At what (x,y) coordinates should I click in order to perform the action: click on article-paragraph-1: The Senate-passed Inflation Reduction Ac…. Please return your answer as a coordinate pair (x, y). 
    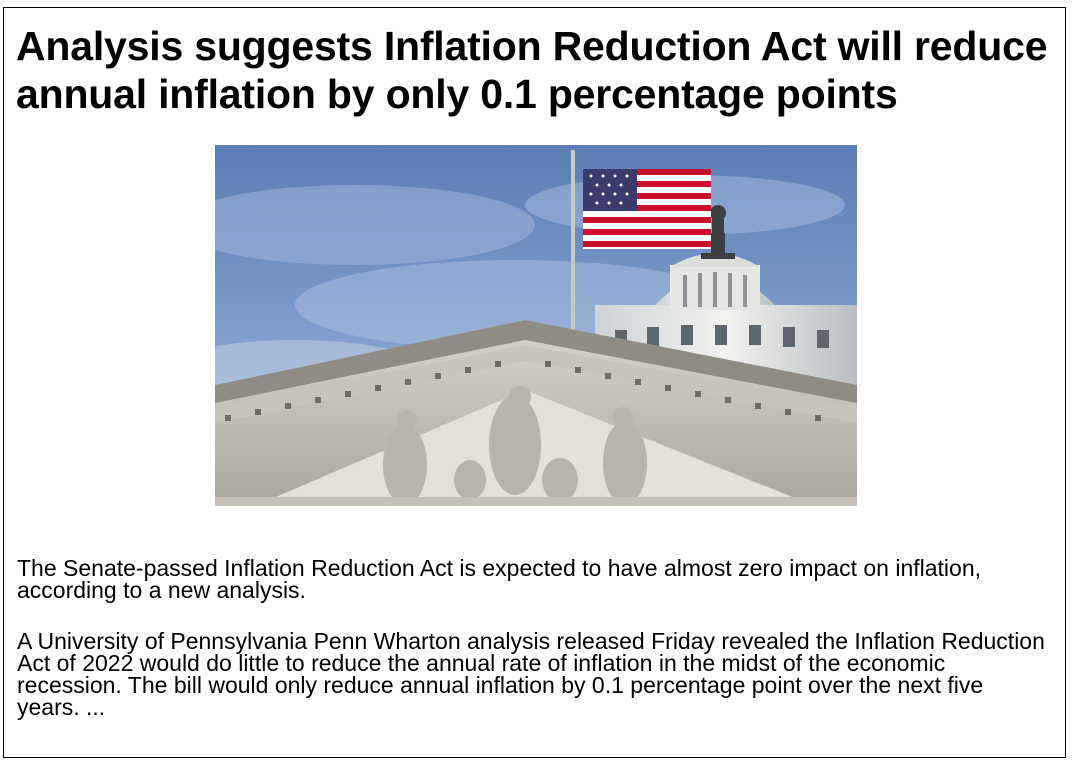
    Looking at the image, I should click on (499, 579).